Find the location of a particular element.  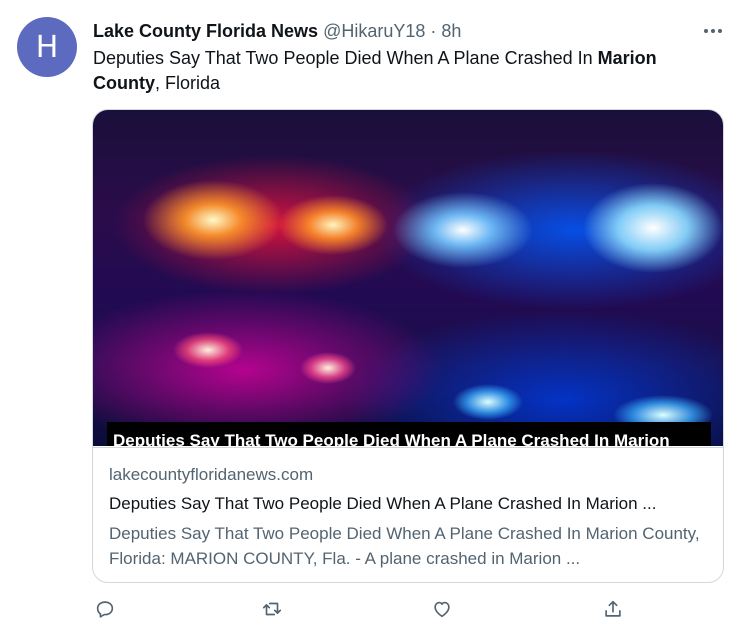

avatar: H is located at coordinates (47, 47).